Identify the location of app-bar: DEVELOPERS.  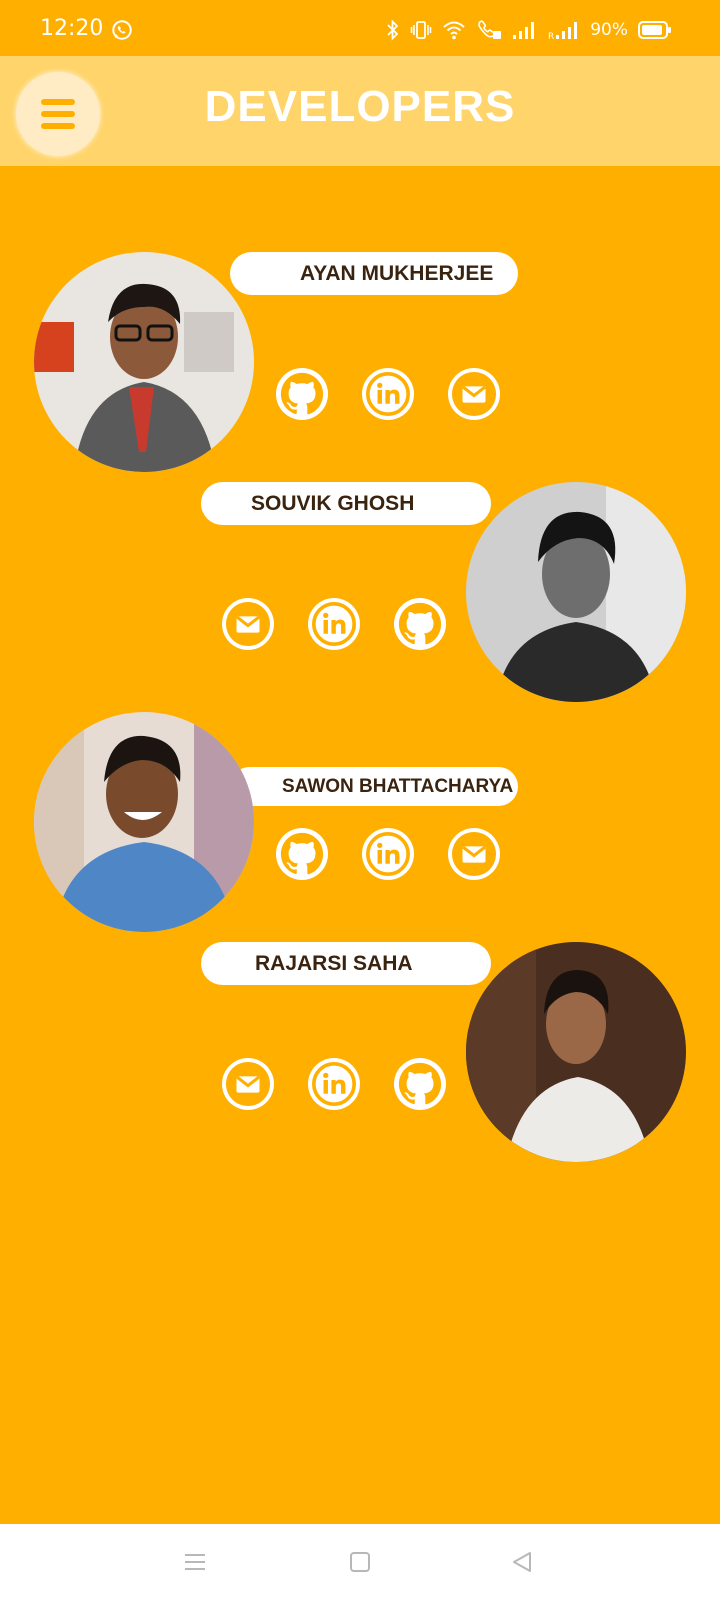
(360, 111).